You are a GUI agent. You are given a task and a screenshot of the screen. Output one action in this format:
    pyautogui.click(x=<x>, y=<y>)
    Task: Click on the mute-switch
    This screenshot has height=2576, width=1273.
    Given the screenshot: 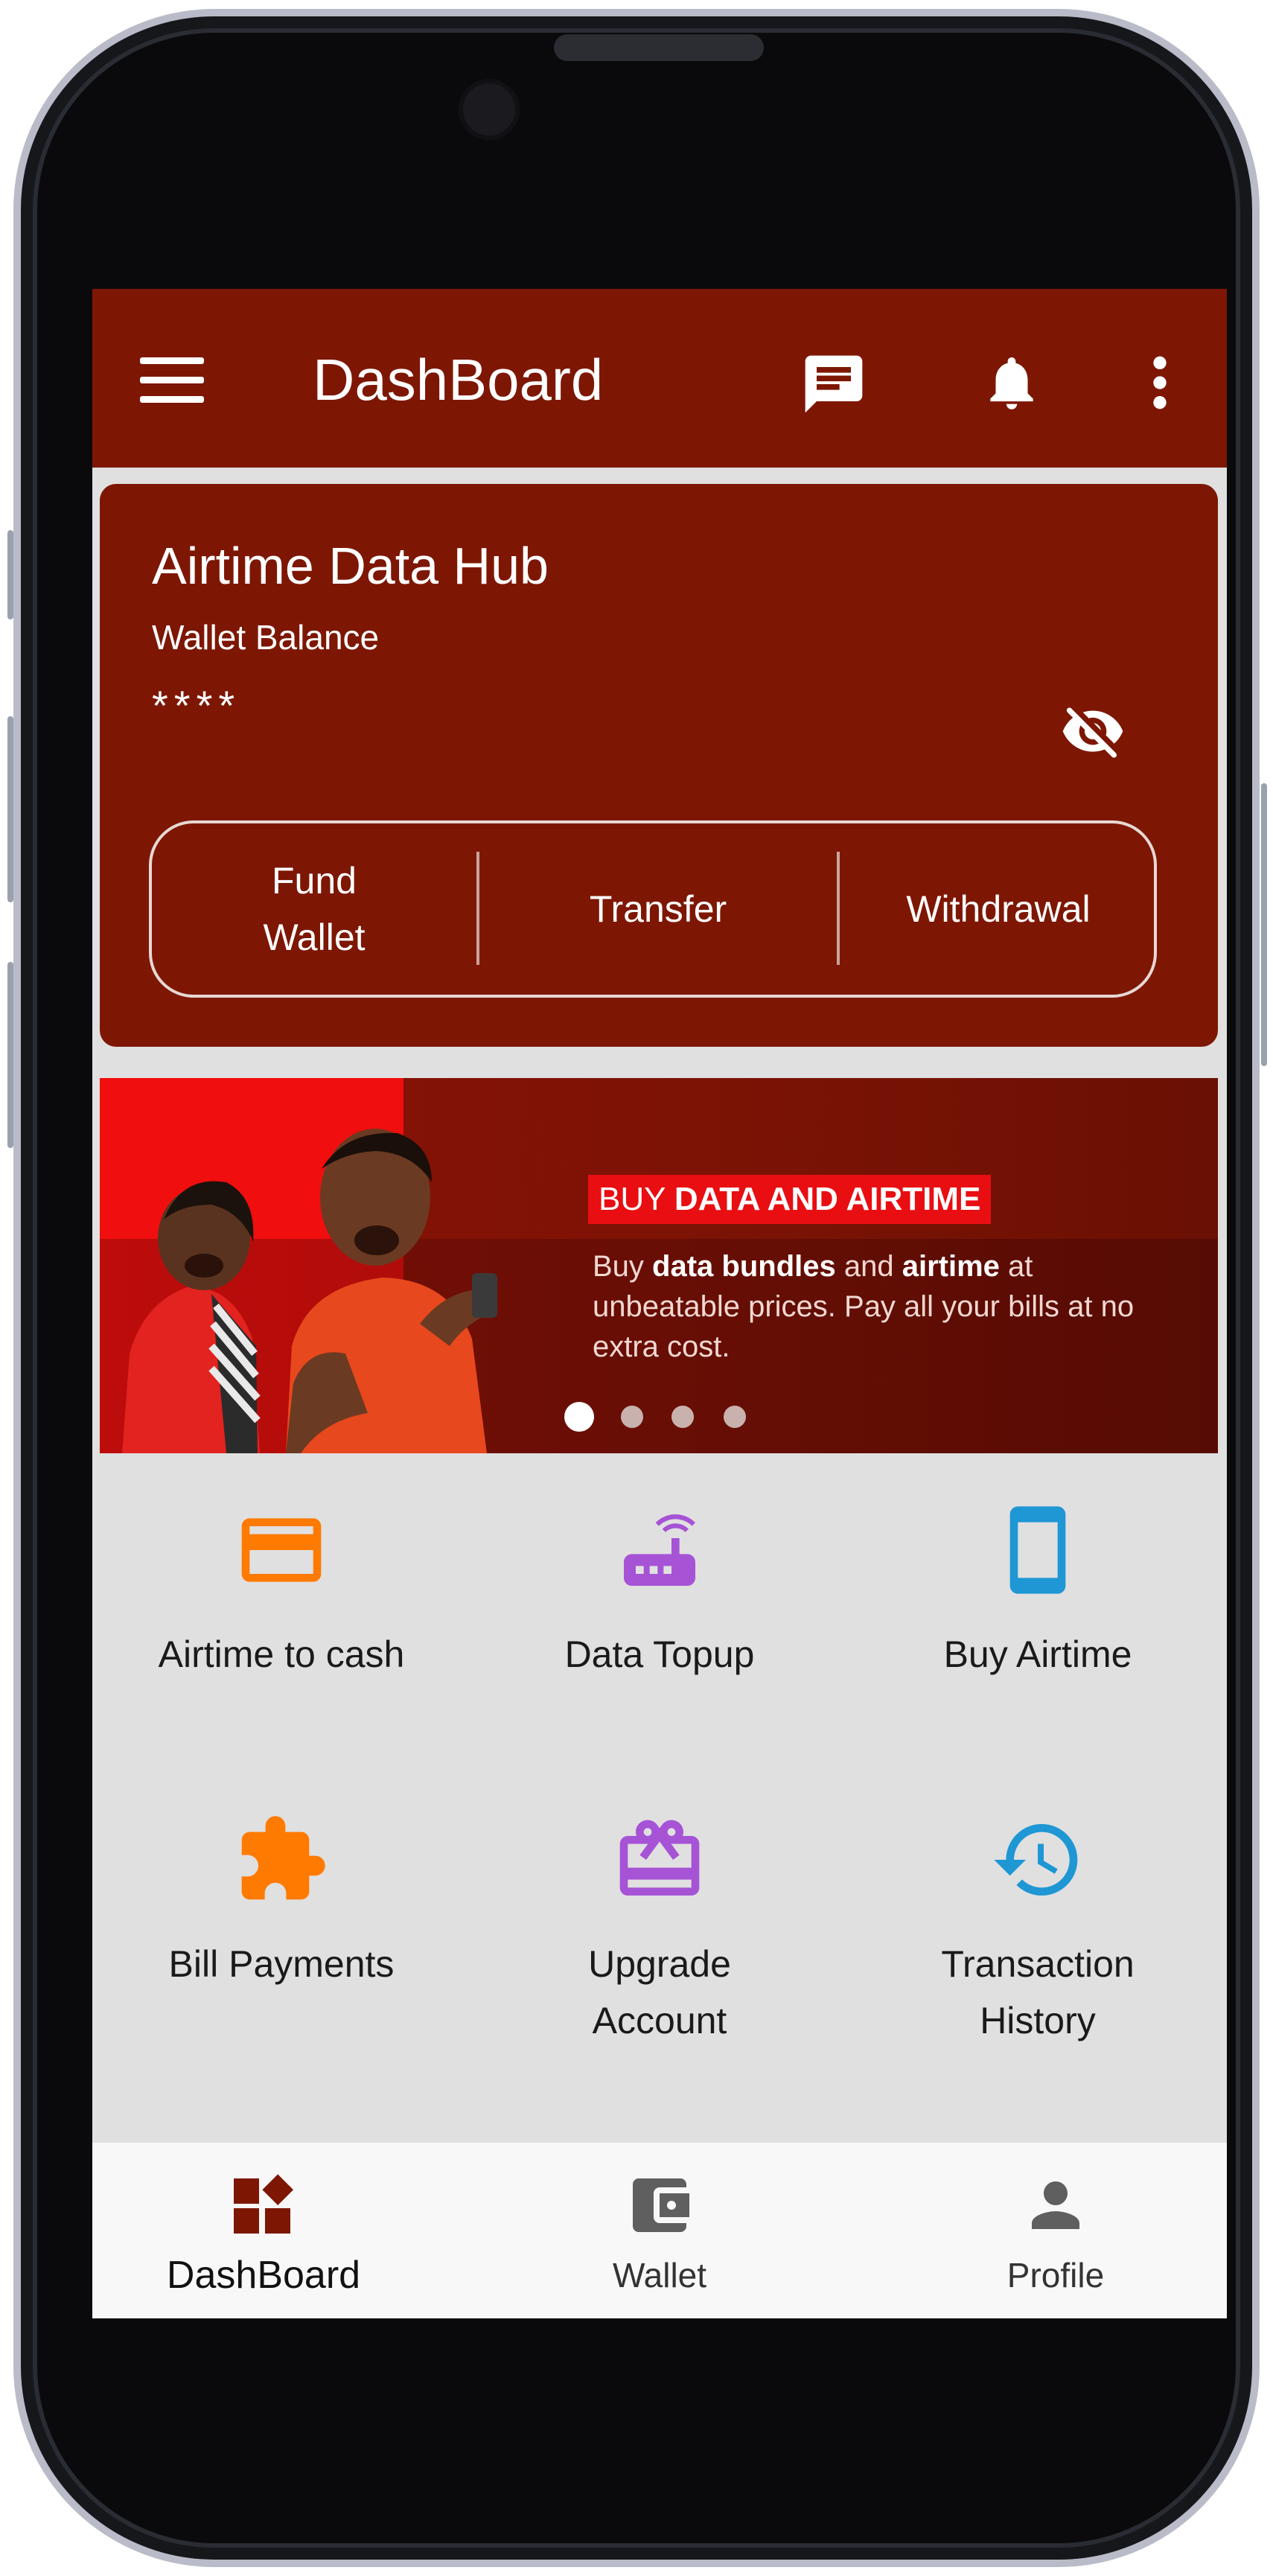 What is the action you would take?
    pyautogui.click(x=10, y=574)
    